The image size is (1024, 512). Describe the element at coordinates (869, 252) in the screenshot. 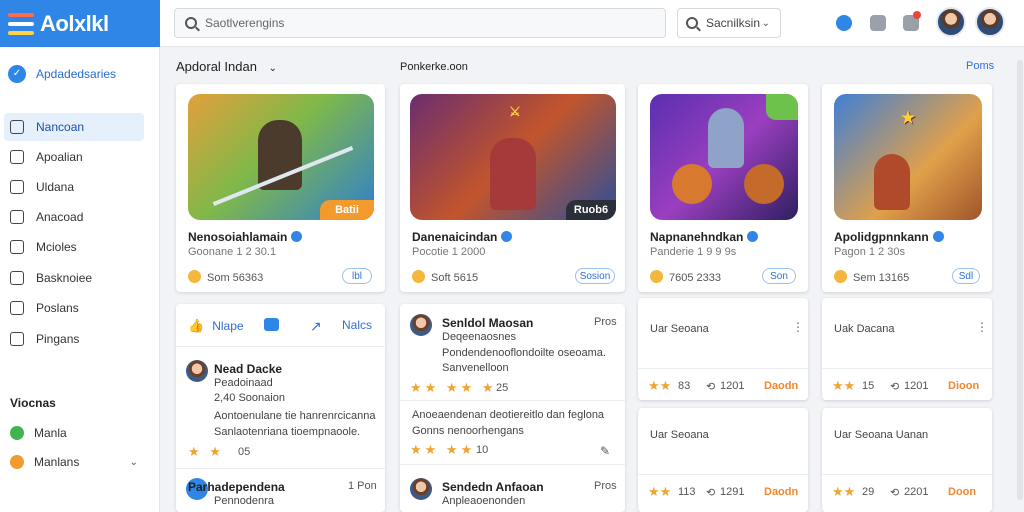

I see `game-subtitle: Pagon 1 2 30s` at that location.